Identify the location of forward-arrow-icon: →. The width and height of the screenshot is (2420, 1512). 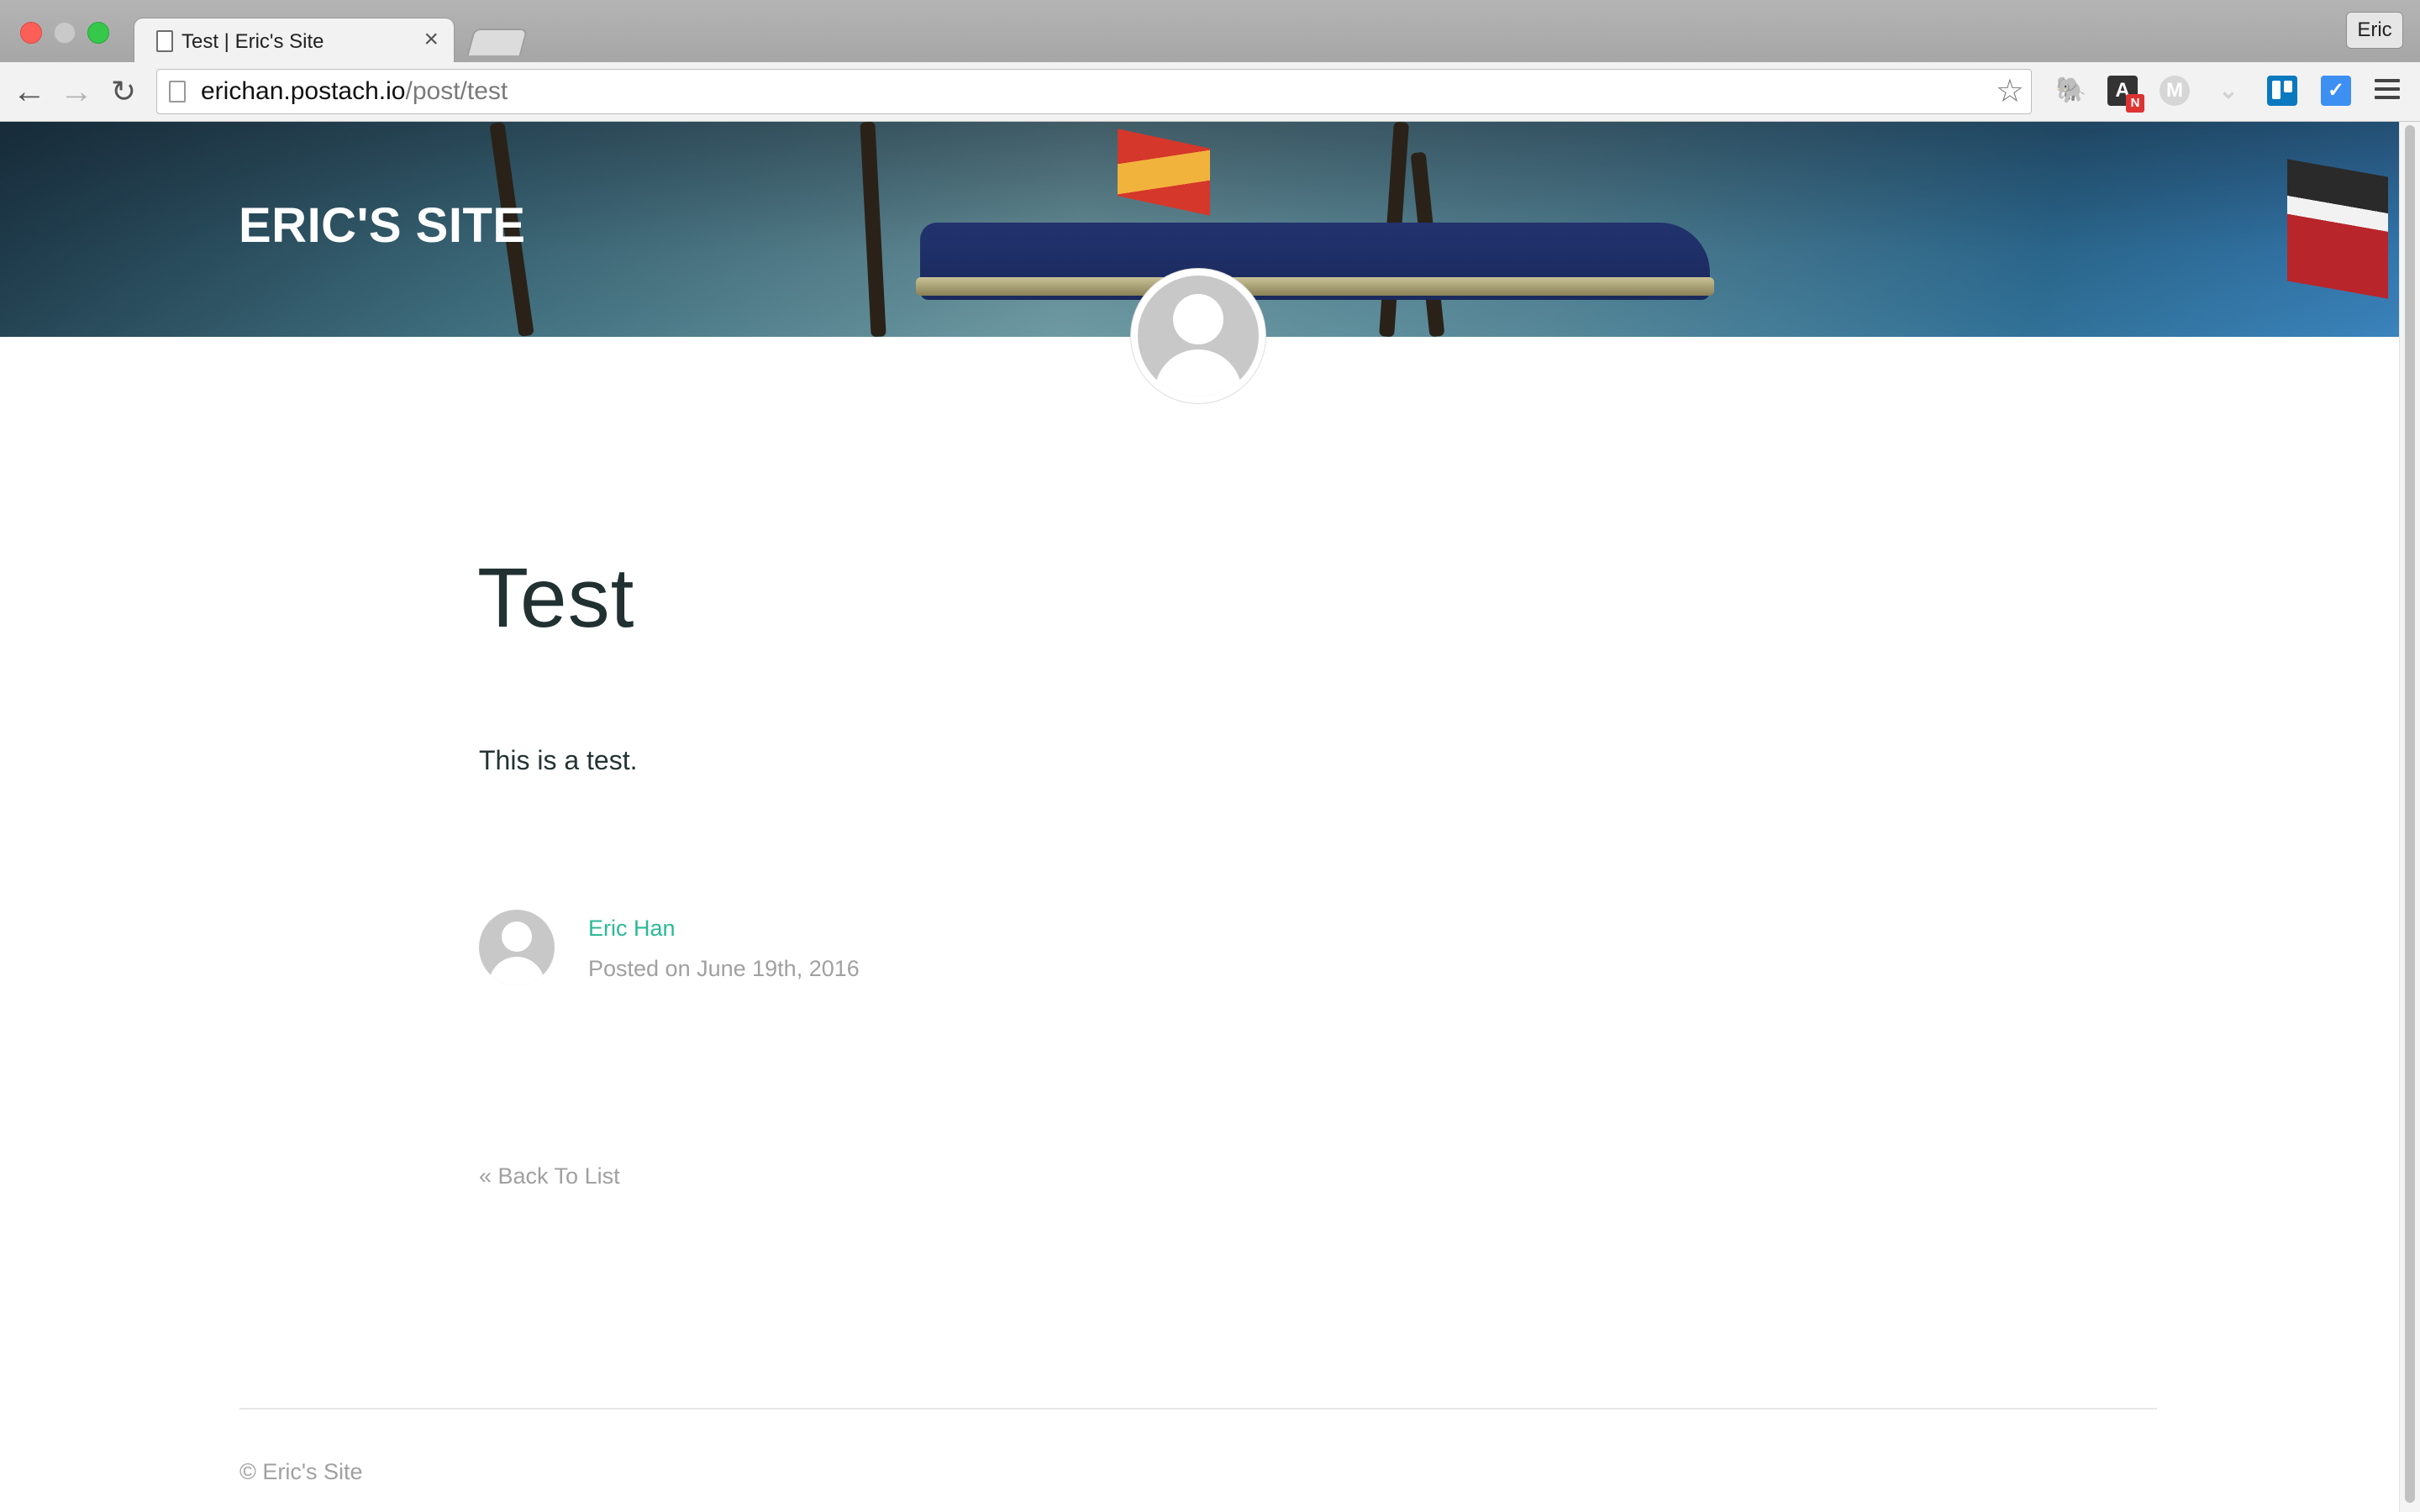
(77, 91).